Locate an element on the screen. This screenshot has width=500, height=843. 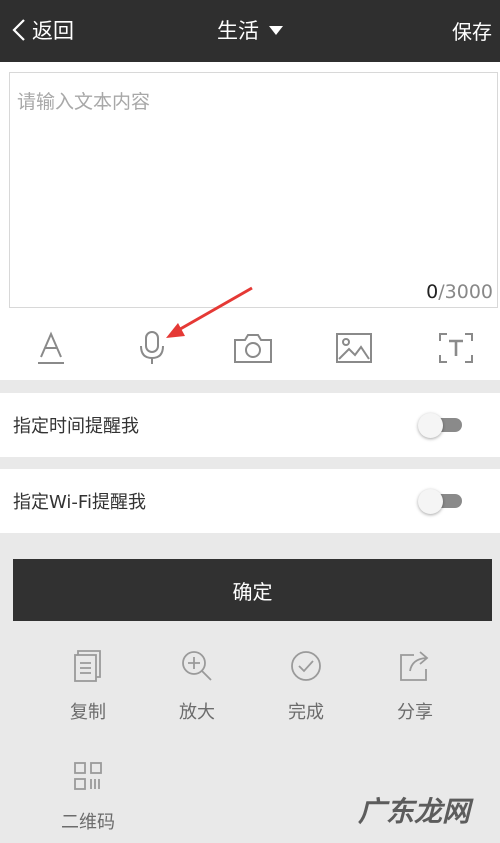
time-reminder-toggle is located at coordinates (441, 425).